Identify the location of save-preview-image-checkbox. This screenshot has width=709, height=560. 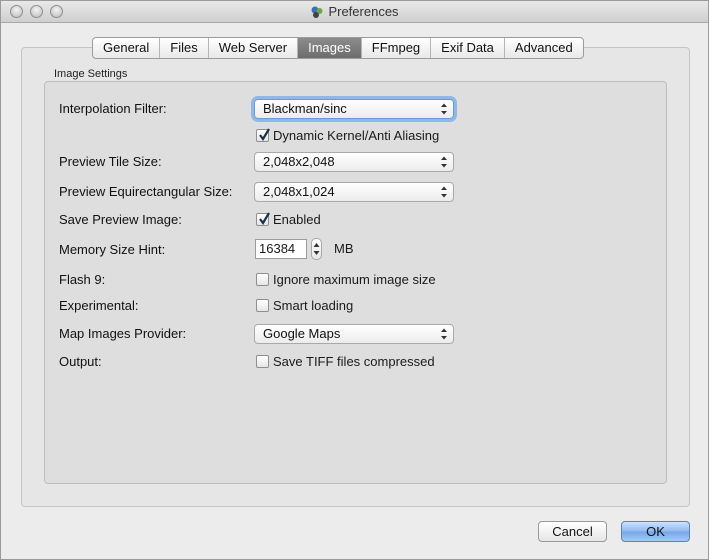
(263, 218).